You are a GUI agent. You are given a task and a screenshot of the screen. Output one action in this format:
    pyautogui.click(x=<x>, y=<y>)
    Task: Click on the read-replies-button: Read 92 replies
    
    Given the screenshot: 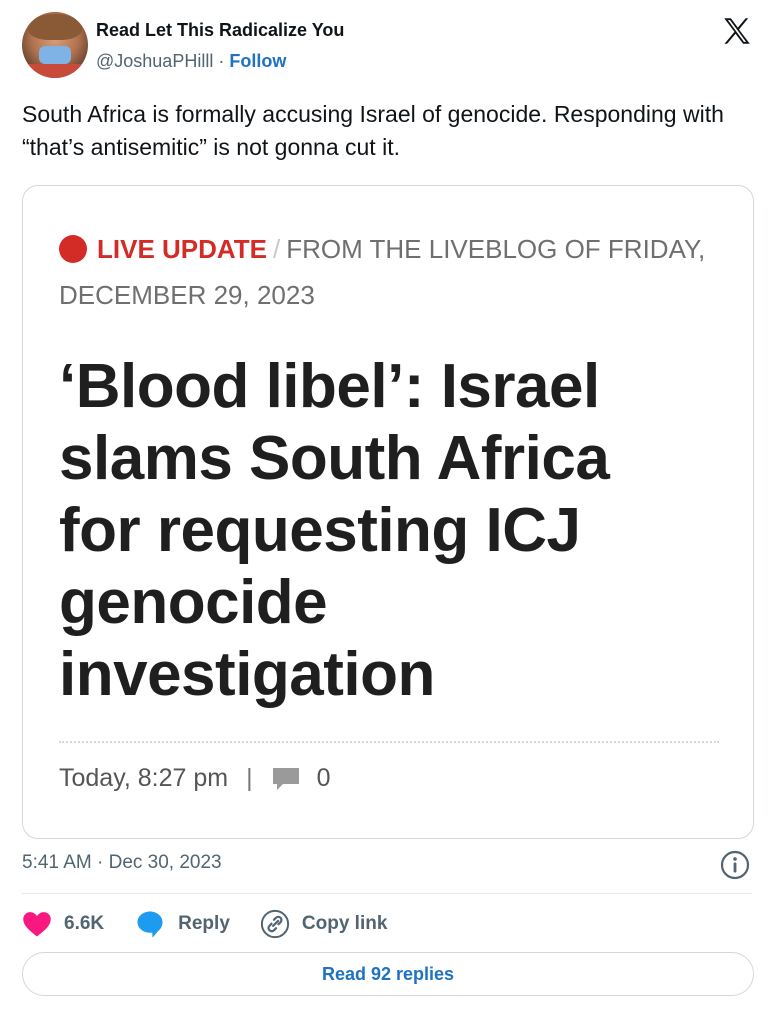 What is the action you would take?
    pyautogui.click(x=388, y=974)
    